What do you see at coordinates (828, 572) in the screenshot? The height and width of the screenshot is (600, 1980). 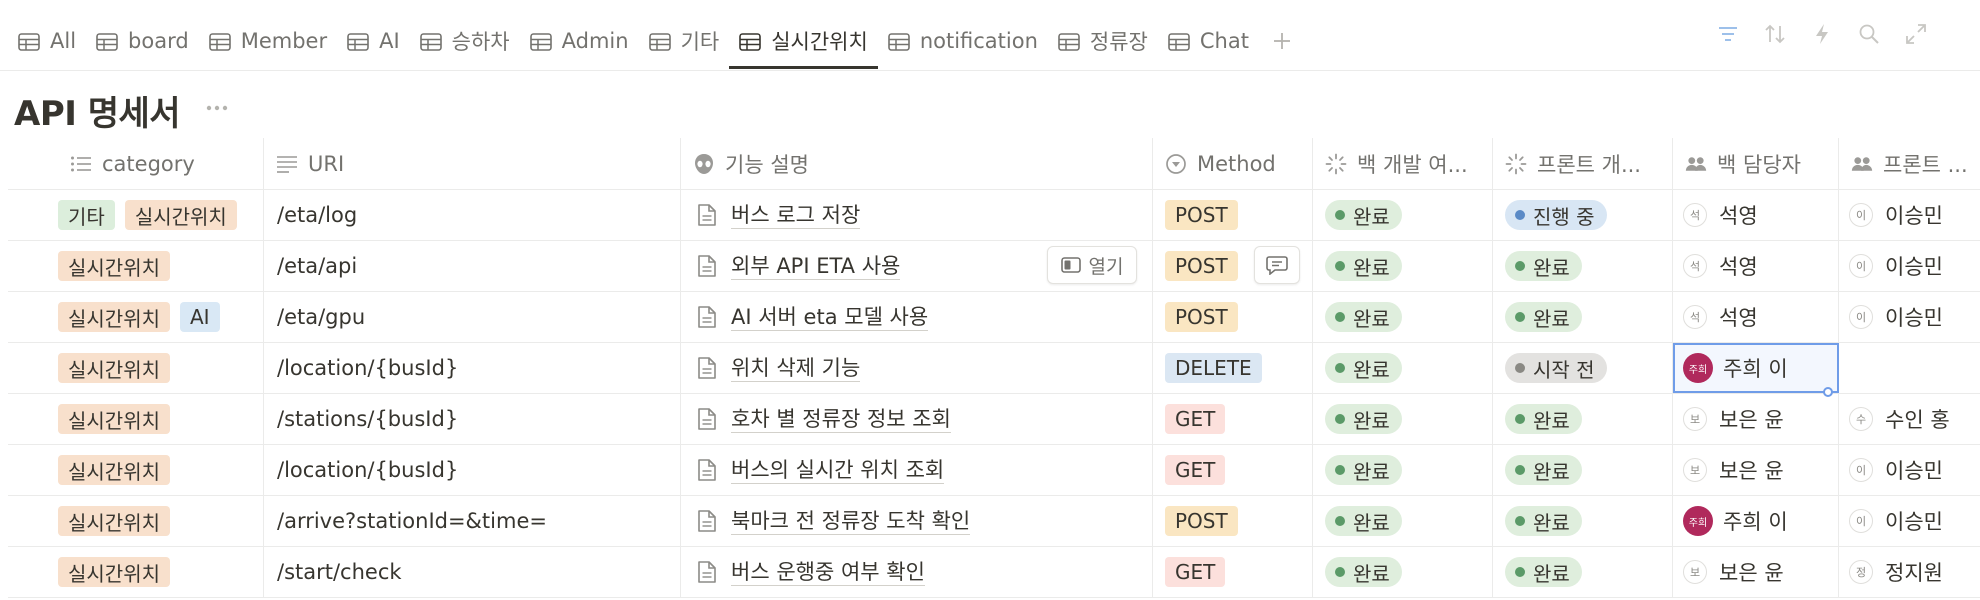 I see `page-title-link: 버스 운행중 여부 확인` at bounding box center [828, 572].